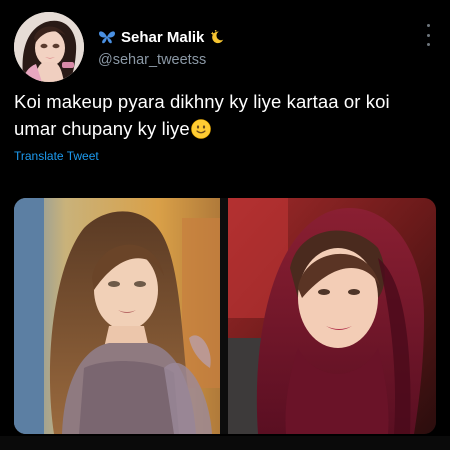 This screenshot has width=450, height=450. I want to click on display-name: Sehar Malik, so click(162, 37).